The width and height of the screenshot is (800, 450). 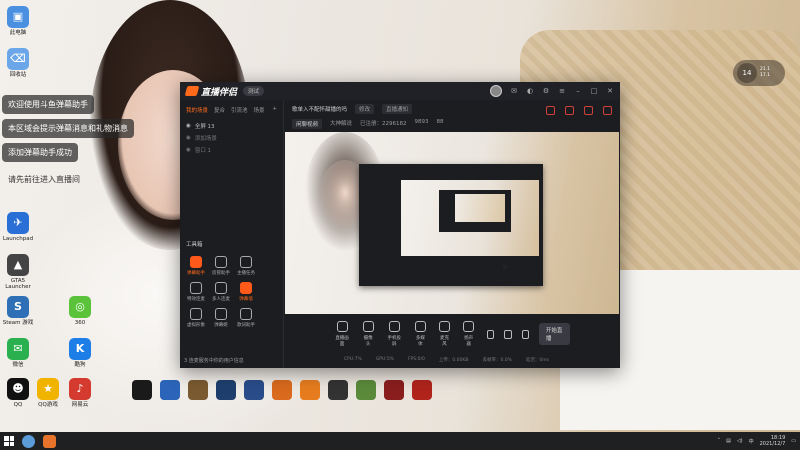 What do you see at coordinates (231, 150) in the screenshot?
I see `scene-item-window: ◉ 窗口 1` at bounding box center [231, 150].